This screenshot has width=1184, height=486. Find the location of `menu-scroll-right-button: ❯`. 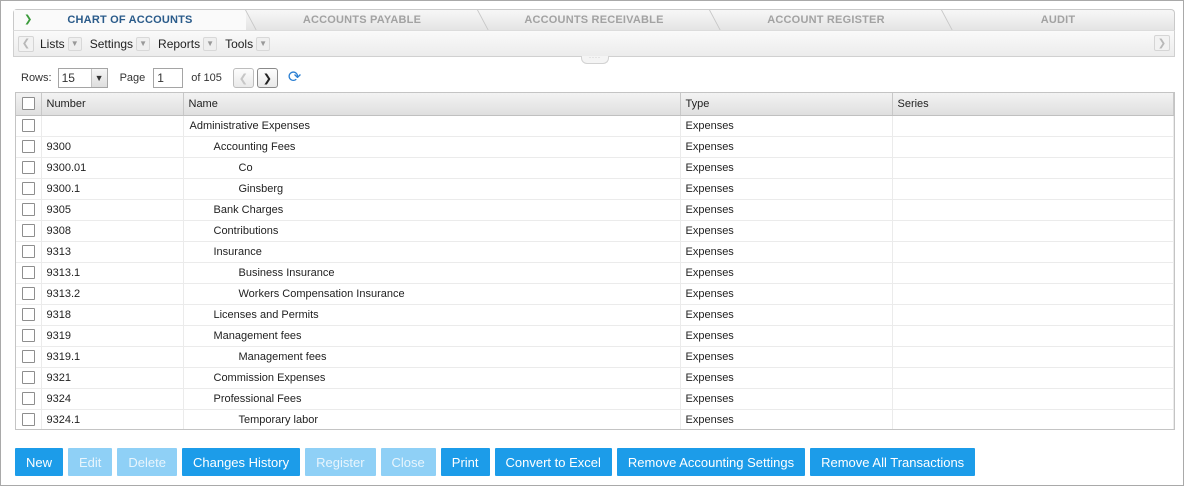

menu-scroll-right-button: ❯ is located at coordinates (1162, 43).